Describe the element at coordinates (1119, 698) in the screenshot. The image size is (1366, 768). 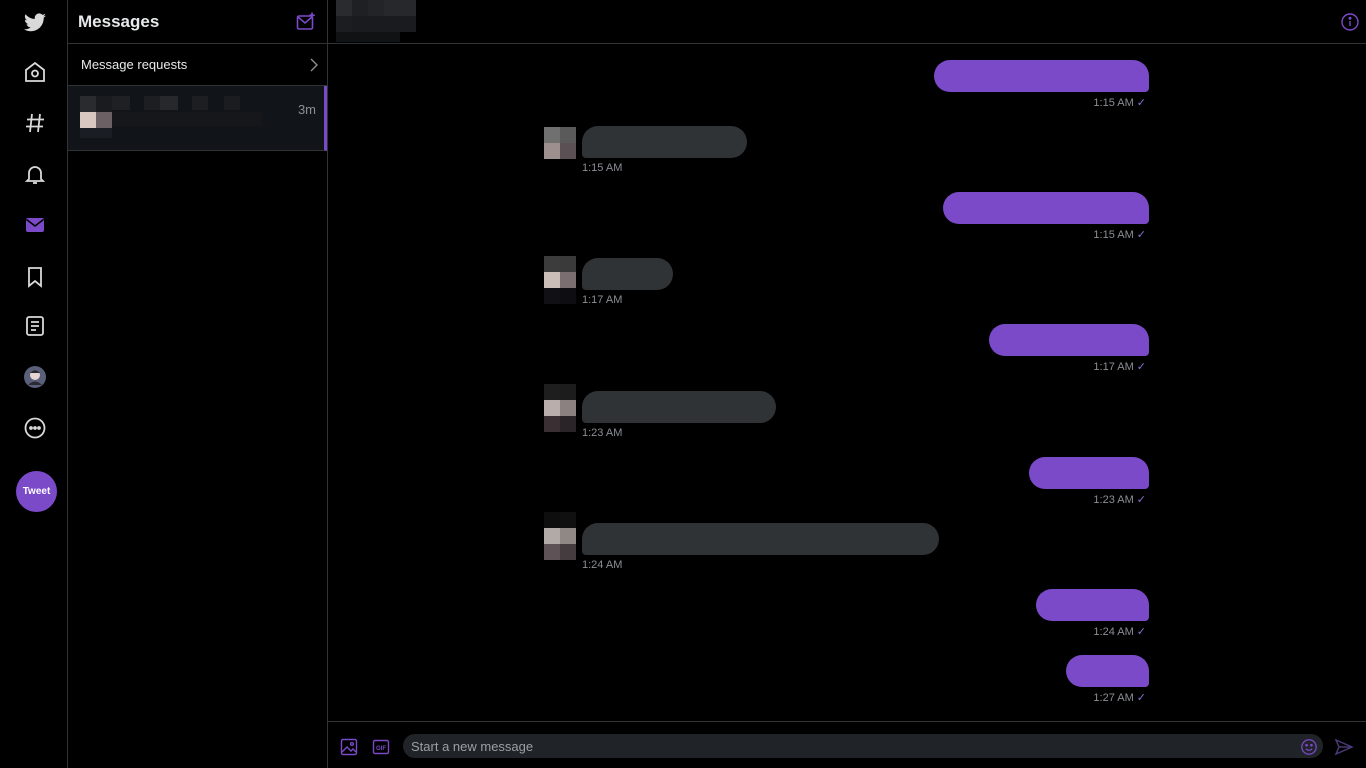
I see `message-timestamp: 1:27 AM ✓` at that location.